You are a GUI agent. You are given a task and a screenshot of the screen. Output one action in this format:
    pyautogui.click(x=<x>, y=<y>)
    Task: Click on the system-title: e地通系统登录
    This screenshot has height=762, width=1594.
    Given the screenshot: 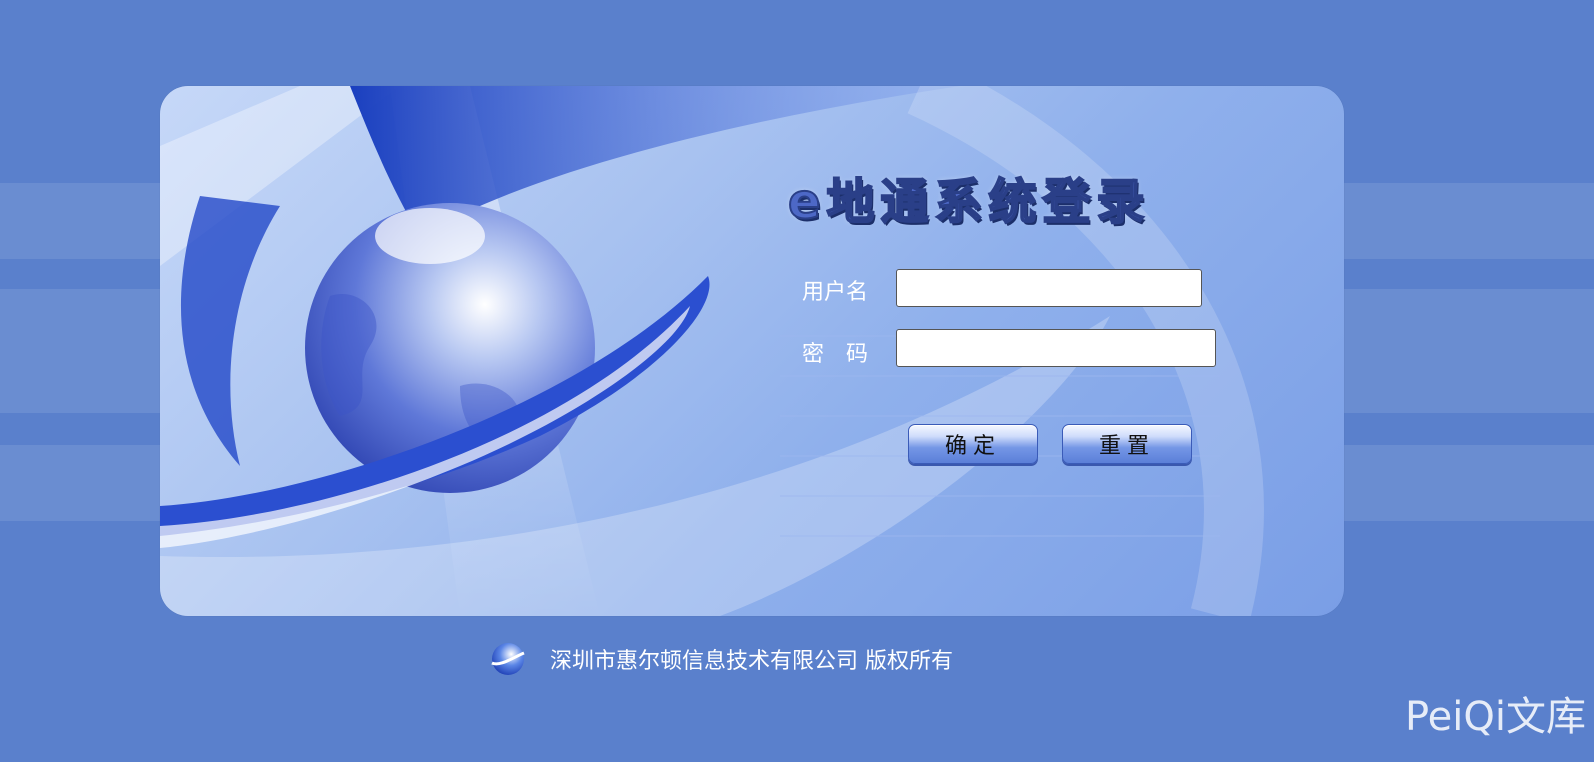 What is the action you would take?
    pyautogui.click(x=969, y=202)
    